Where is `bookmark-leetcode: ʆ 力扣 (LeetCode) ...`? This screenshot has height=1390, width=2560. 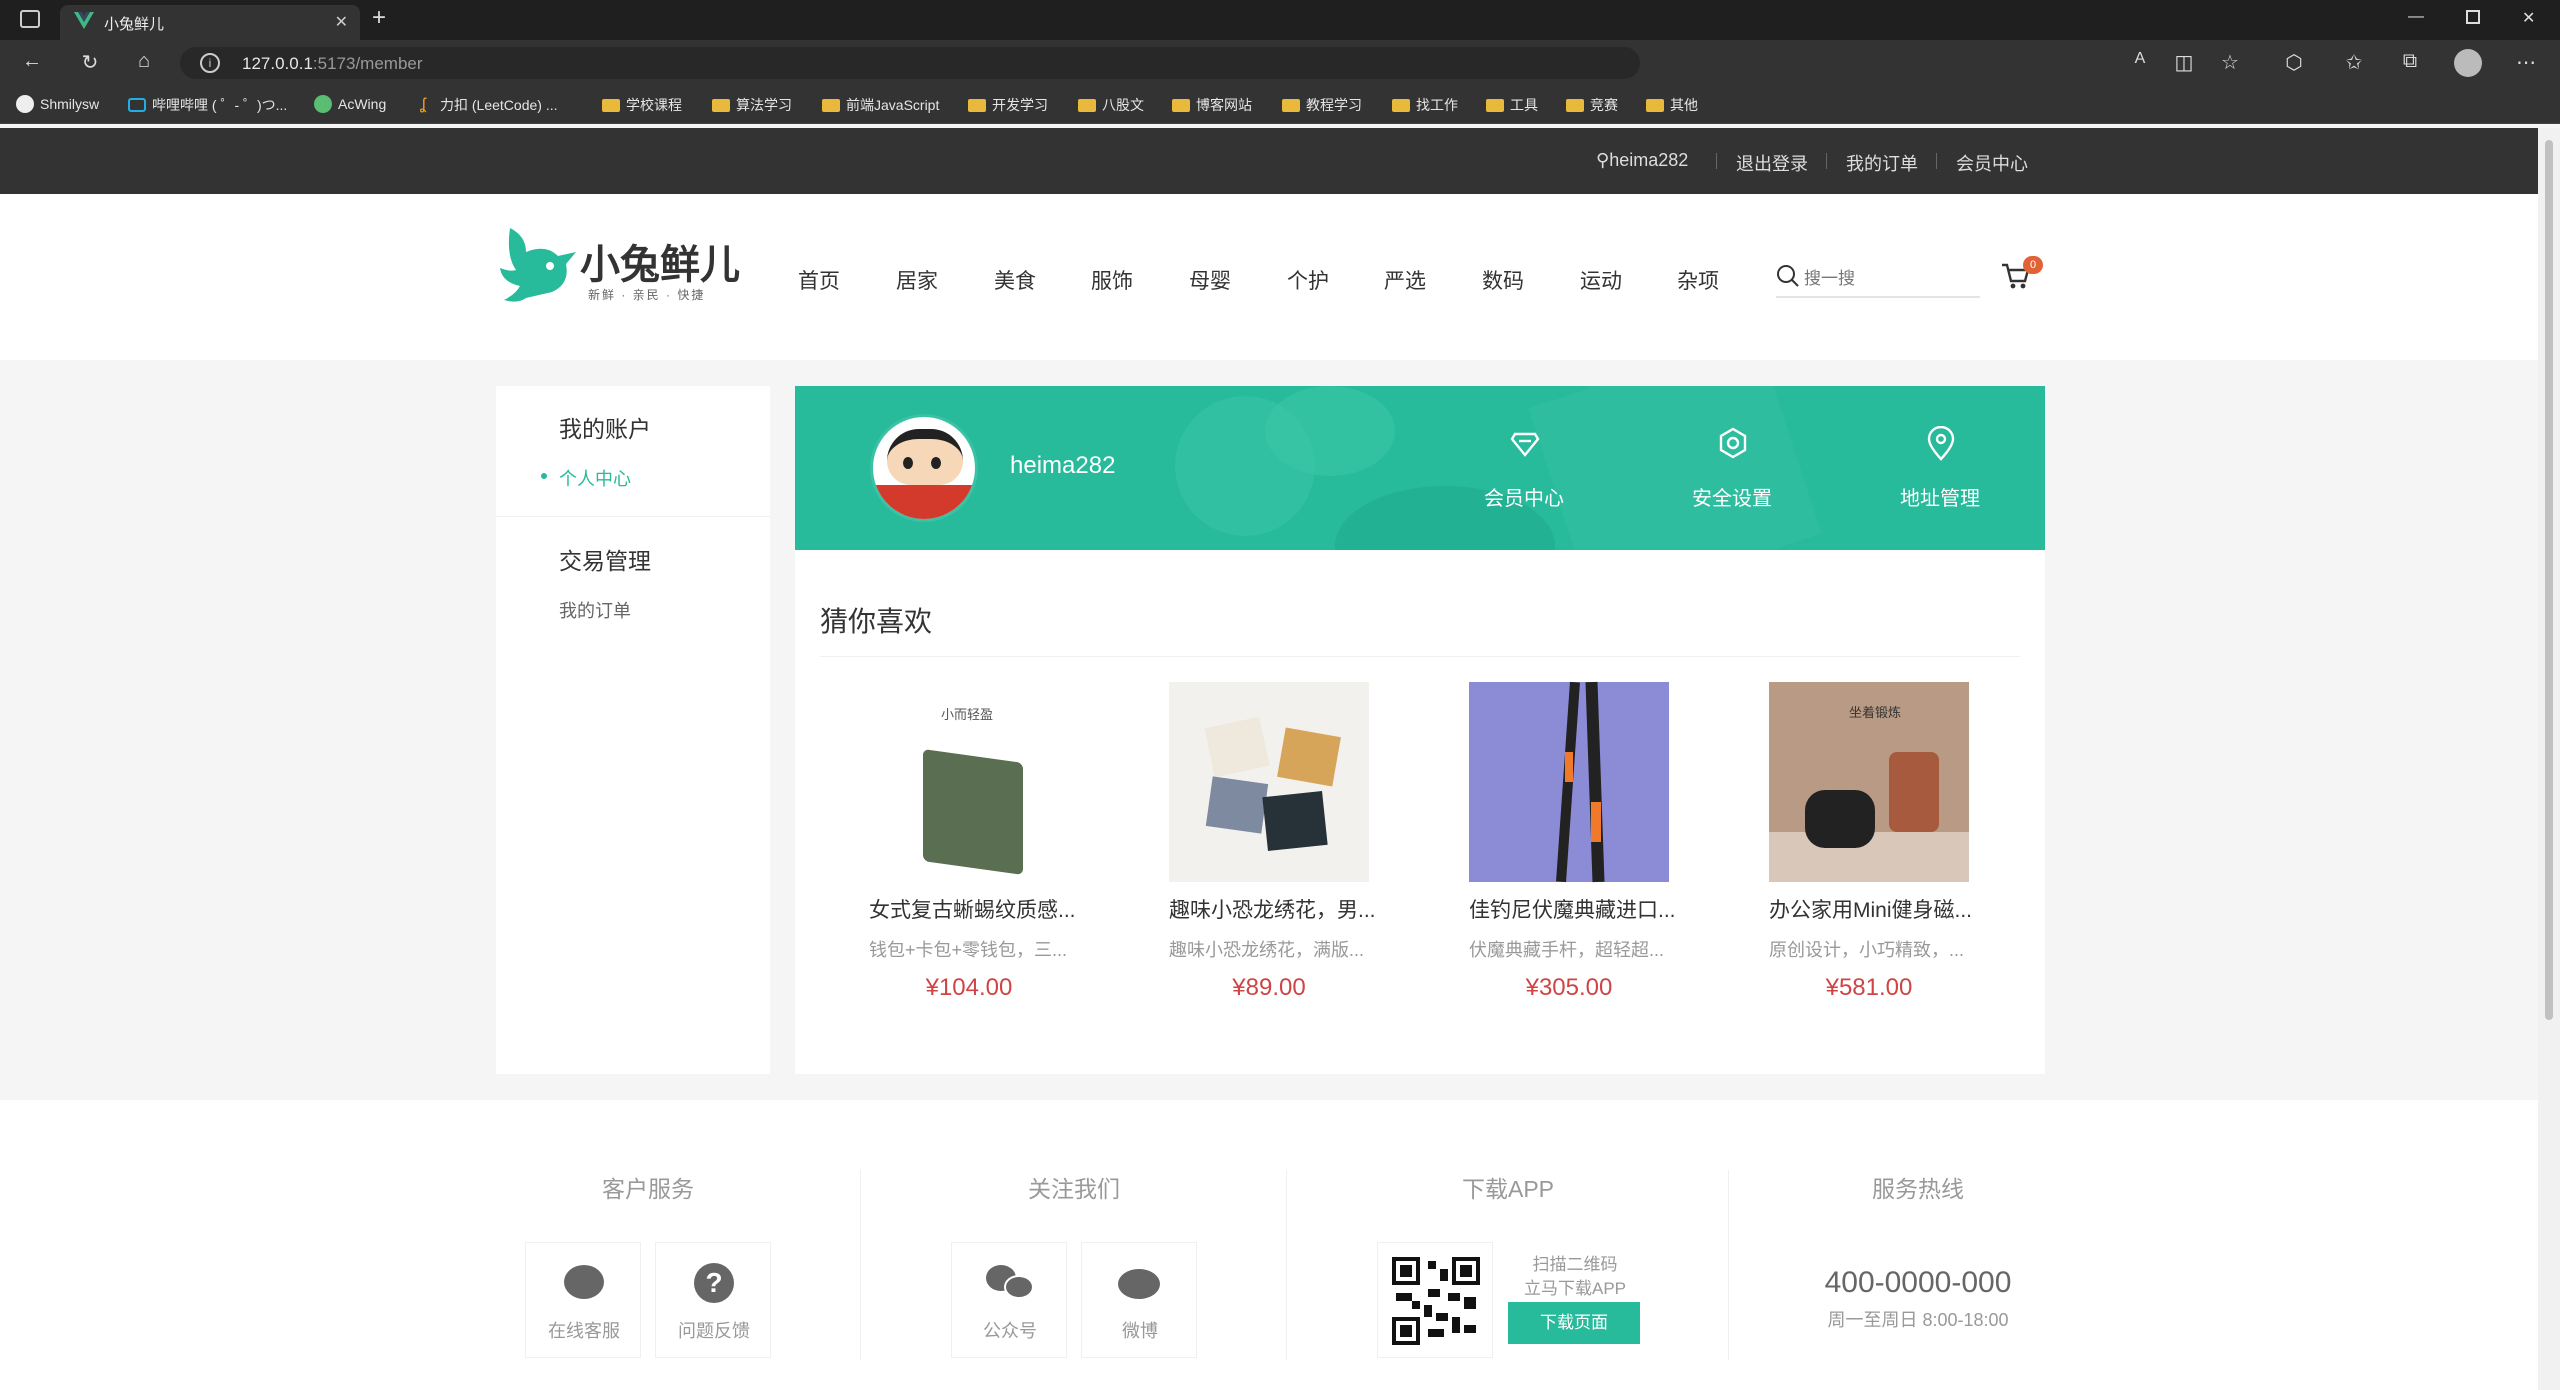
bookmark-leetcode: ʆ 力扣 (LeetCode) ... is located at coordinates (489, 105).